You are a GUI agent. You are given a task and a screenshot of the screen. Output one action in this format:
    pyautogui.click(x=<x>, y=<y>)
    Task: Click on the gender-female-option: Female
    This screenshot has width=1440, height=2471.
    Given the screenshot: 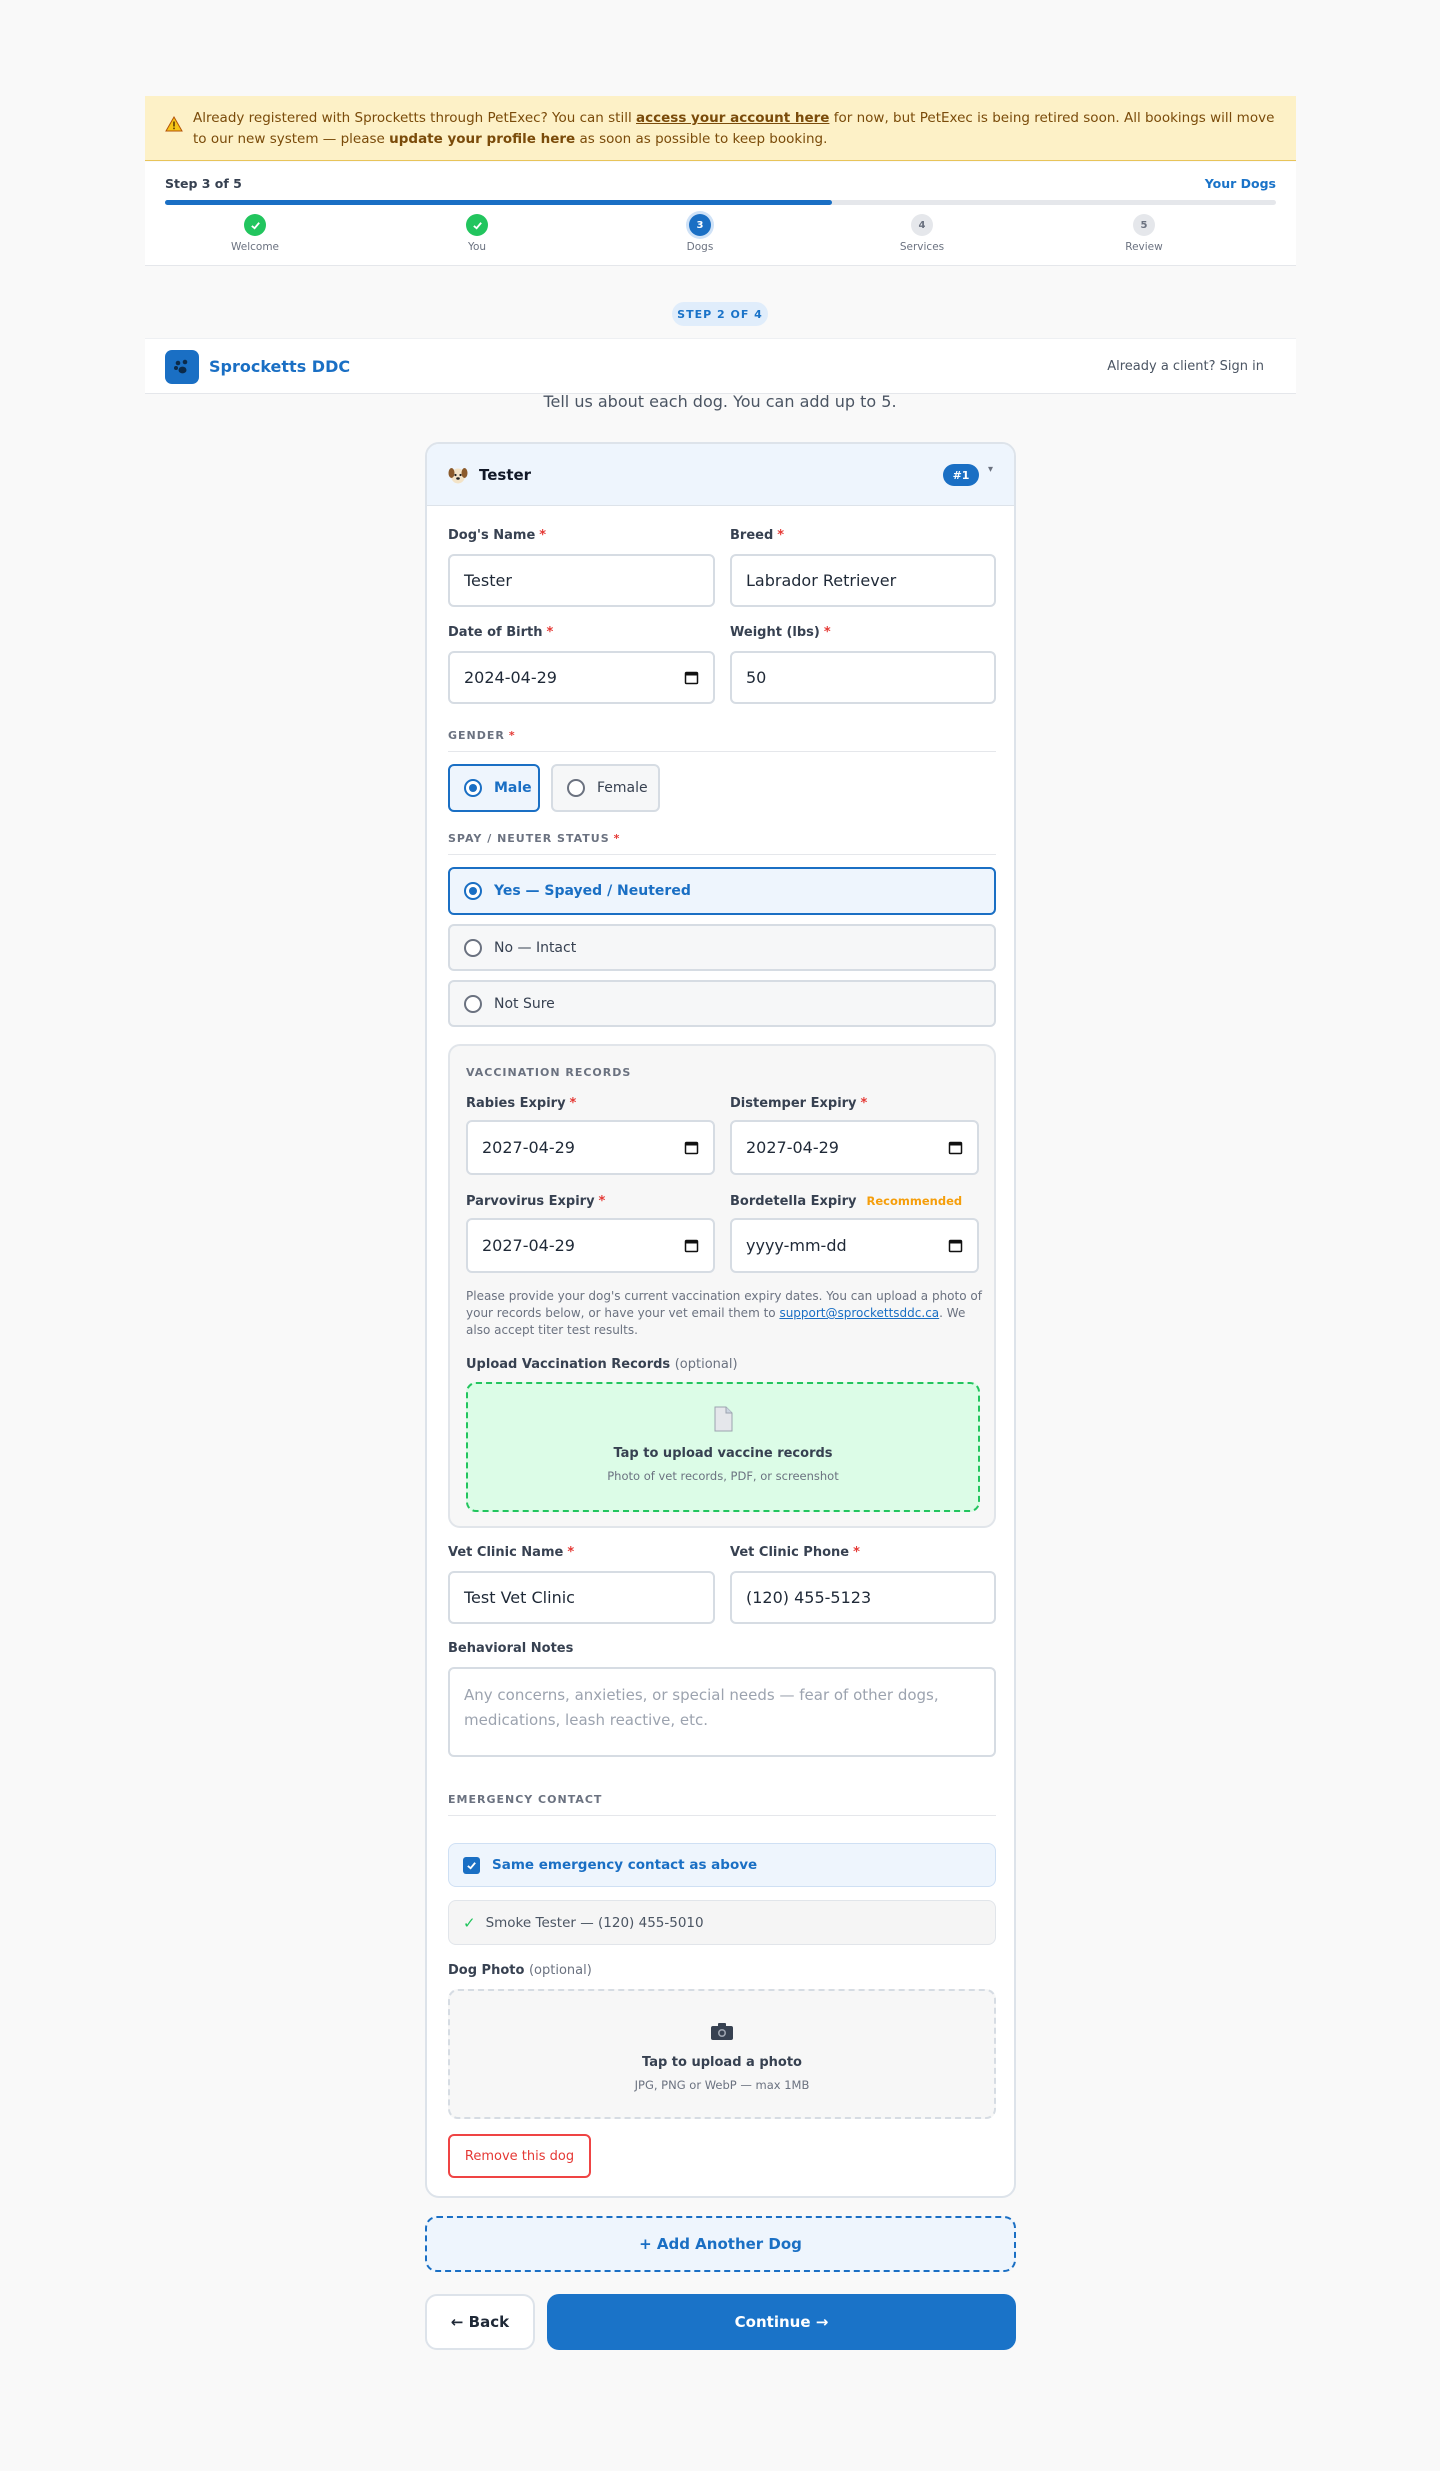 What is the action you would take?
    pyautogui.click(x=605, y=788)
    